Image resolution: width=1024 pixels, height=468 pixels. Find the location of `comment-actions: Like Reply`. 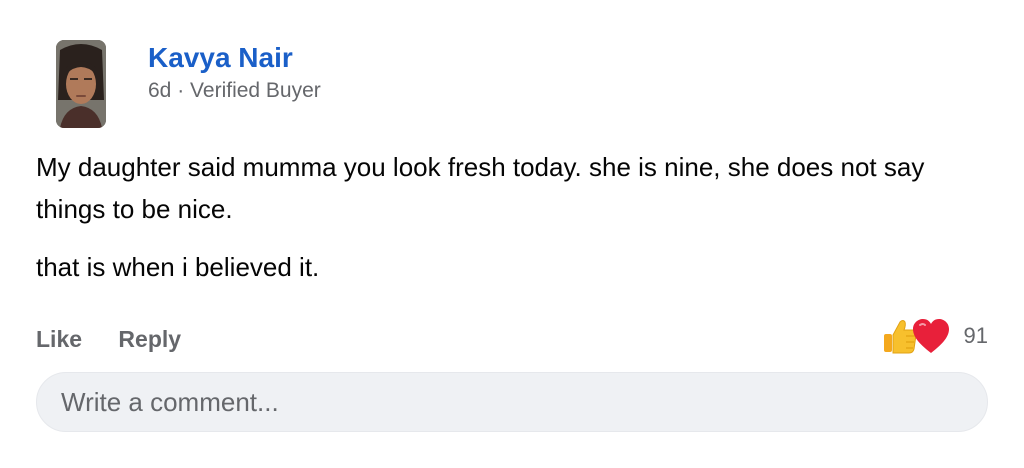

comment-actions: Like Reply is located at coordinates (108, 339).